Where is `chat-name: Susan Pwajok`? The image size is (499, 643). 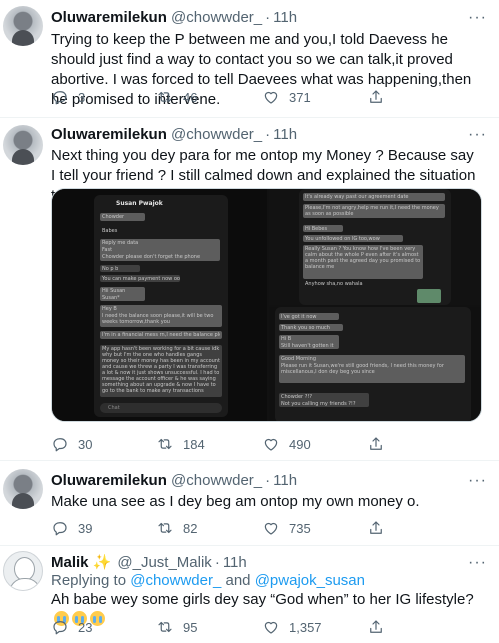 chat-name: Susan Pwajok is located at coordinates (139, 203).